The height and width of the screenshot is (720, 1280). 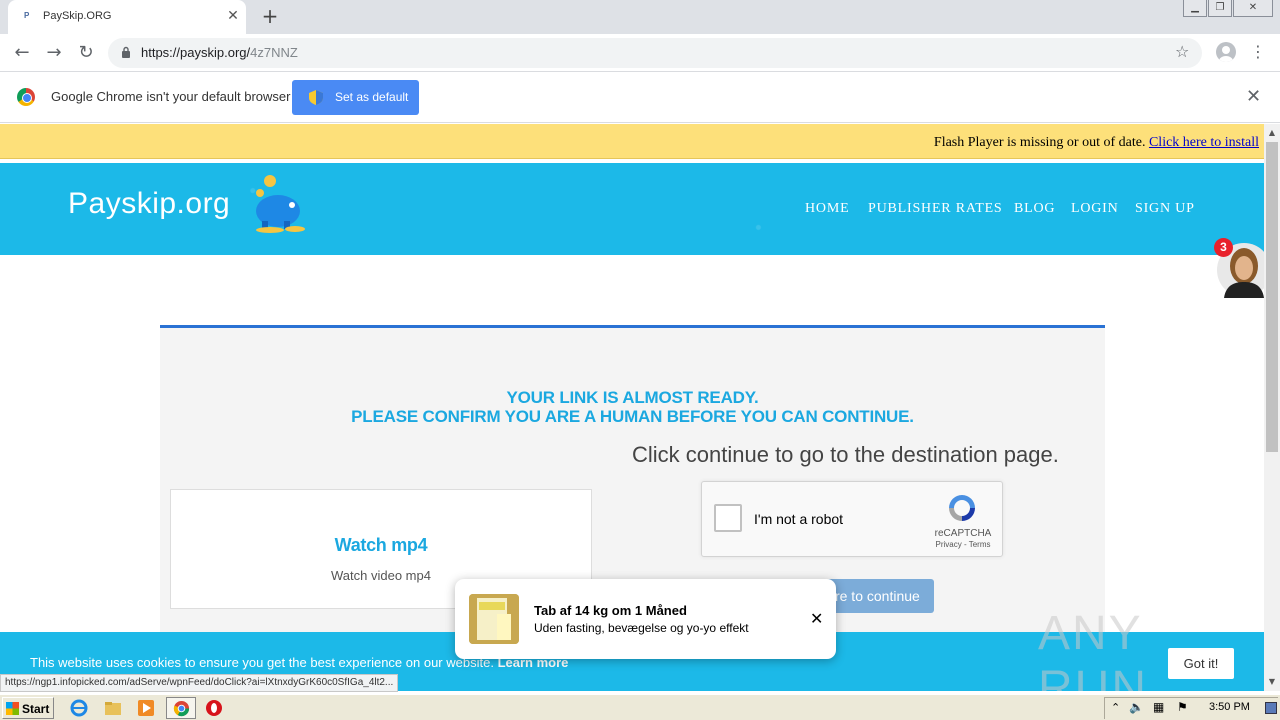 I want to click on chrome-taskbar-icon, so click(x=181, y=708).